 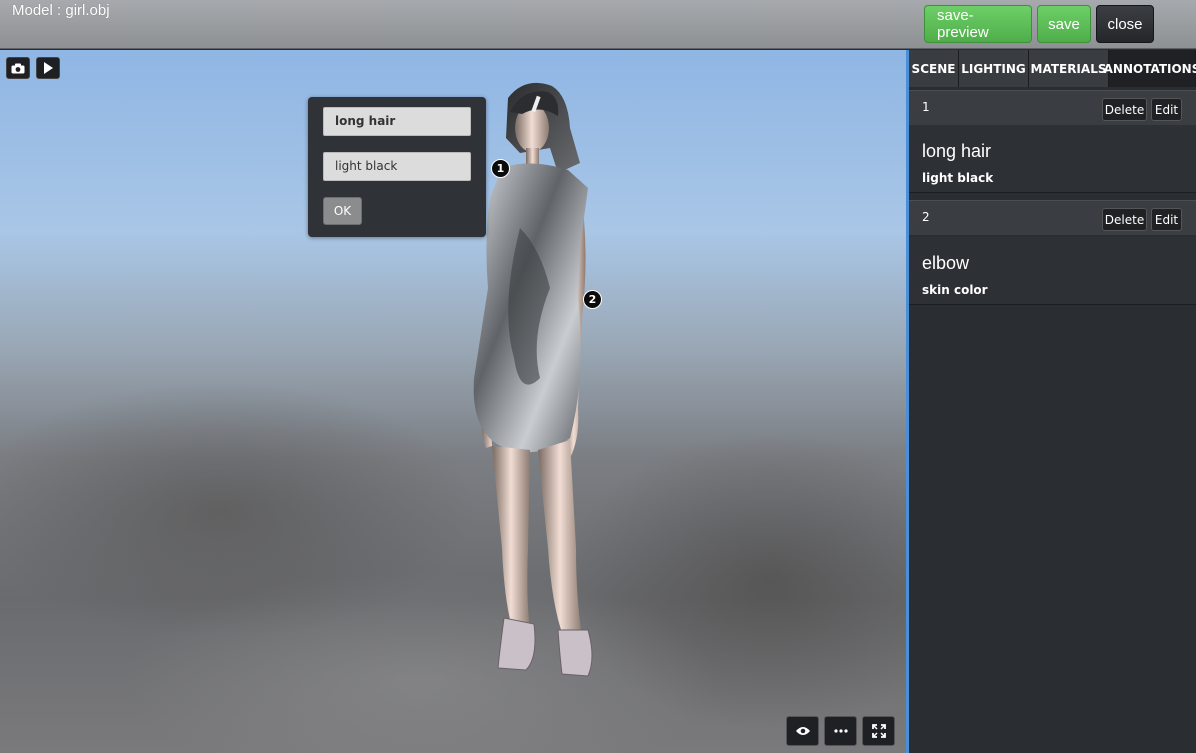 I want to click on annotation-item-2: elbow skin color, so click(x=1052, y=271).